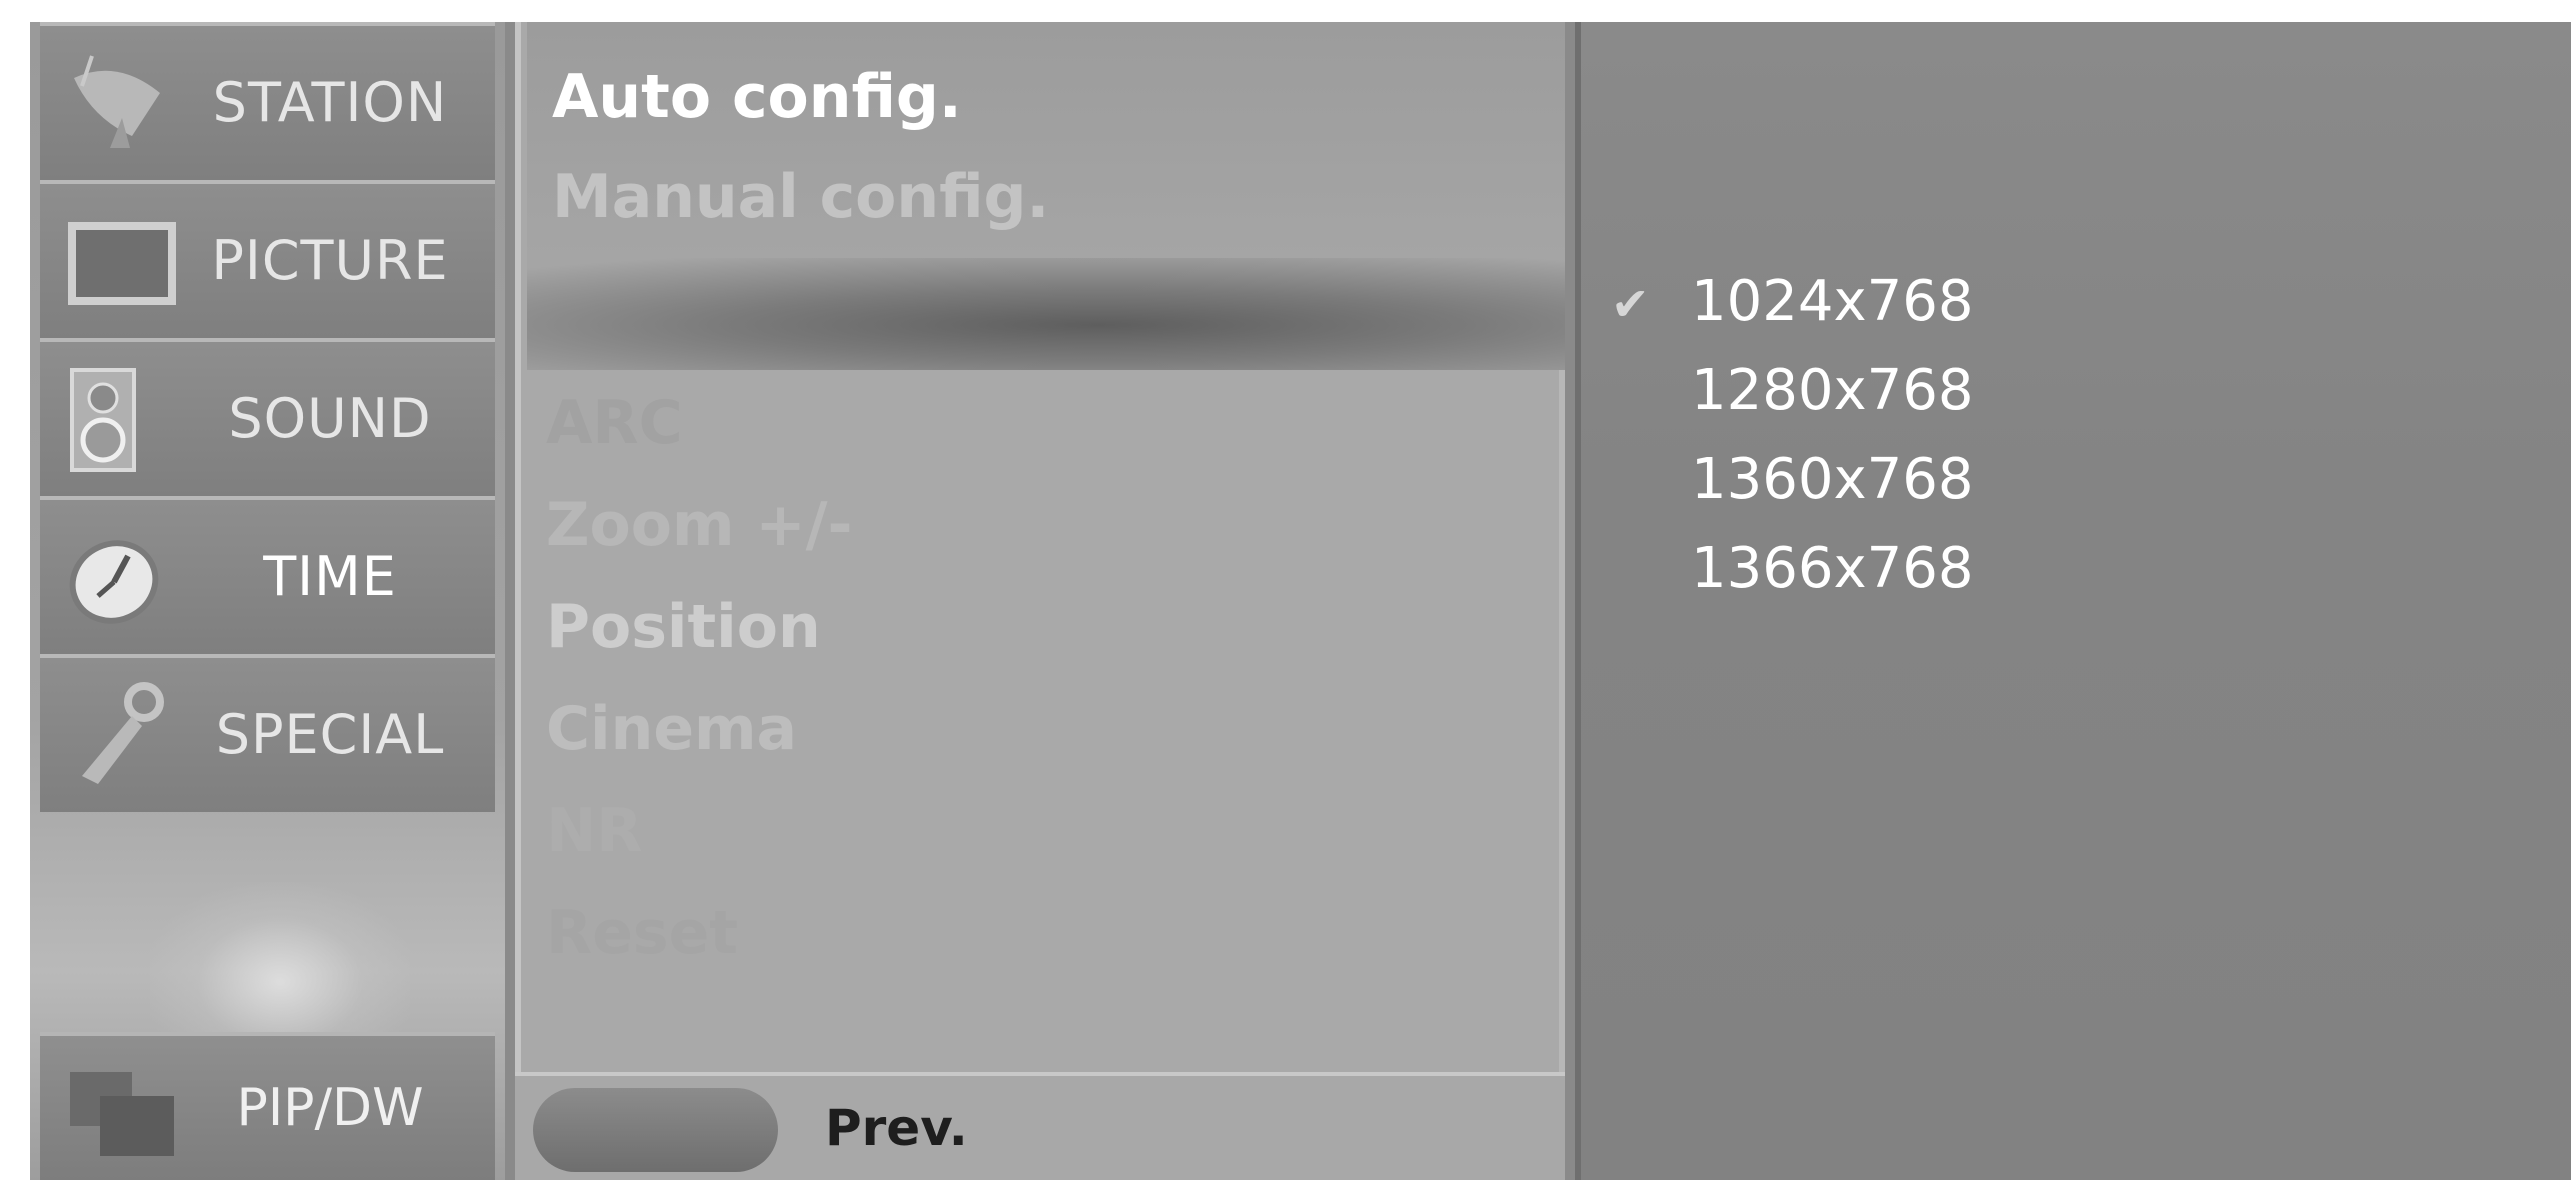 This screenshot has width=2571, height=1180. I want to click on satellite-dish-icon, so click(117, 101).